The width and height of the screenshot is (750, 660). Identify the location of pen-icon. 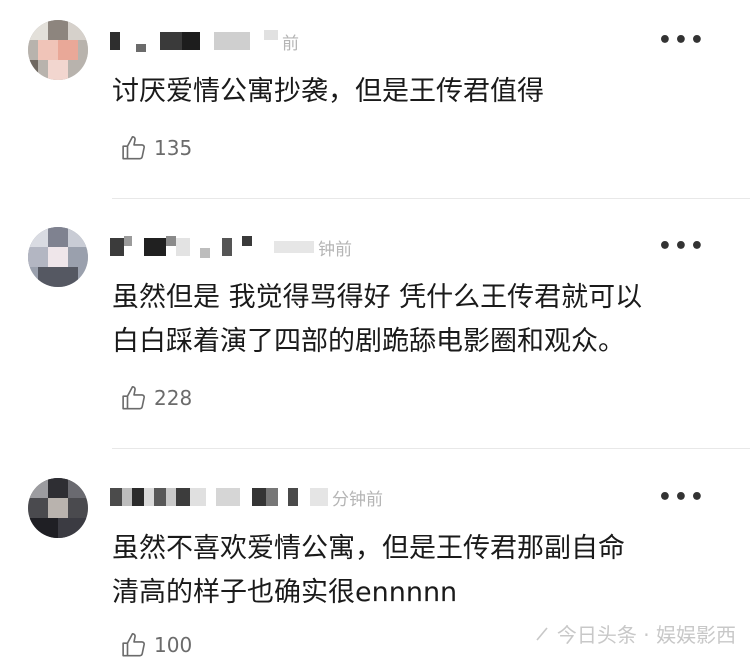
(542, 633).